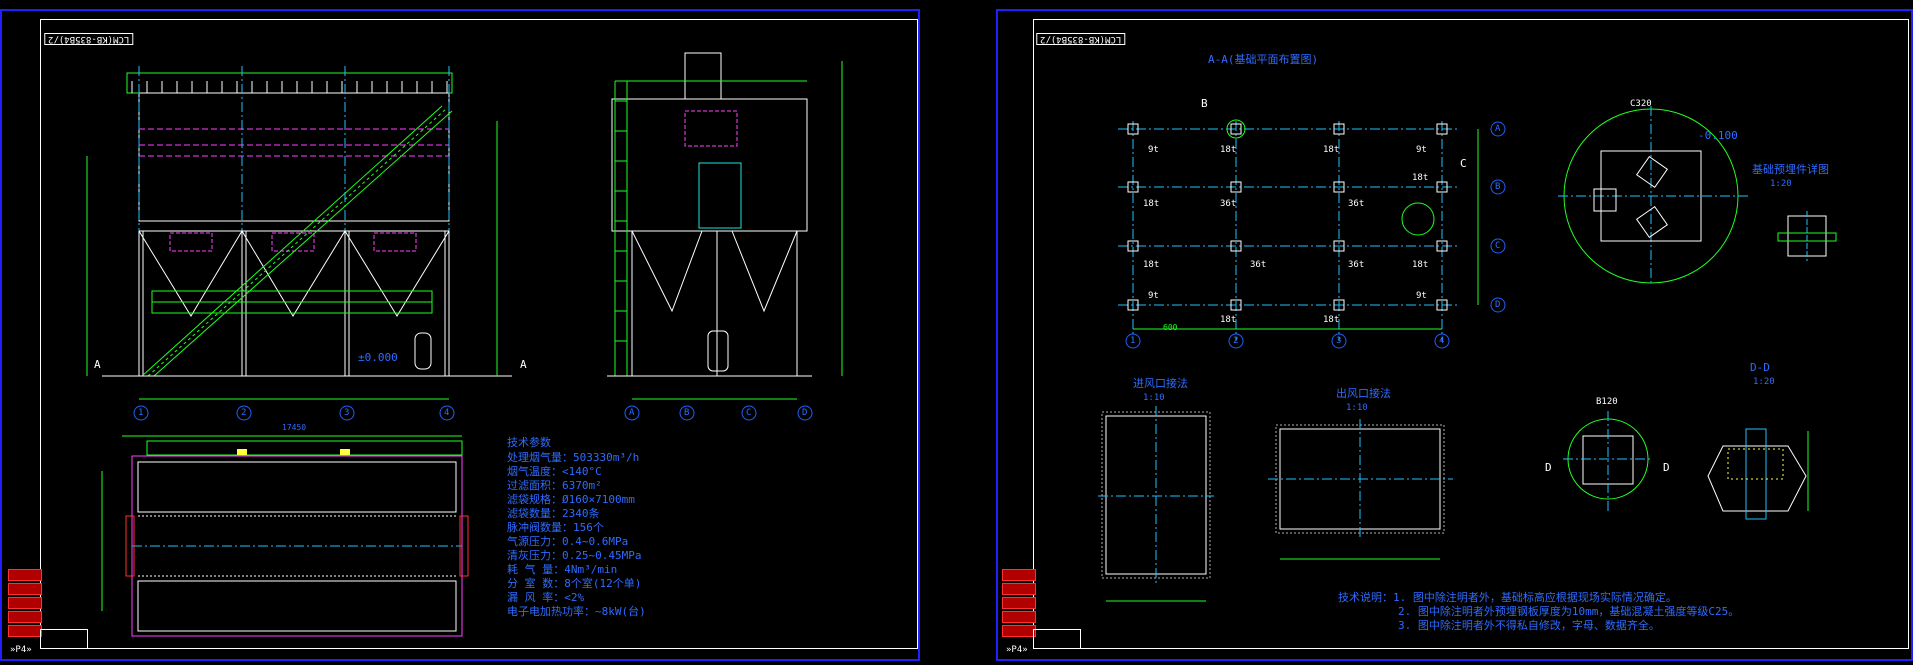 The width and height of the screenshot is (1913, 665). I want to click on section-marker-a-right: A, so click(523, 364).